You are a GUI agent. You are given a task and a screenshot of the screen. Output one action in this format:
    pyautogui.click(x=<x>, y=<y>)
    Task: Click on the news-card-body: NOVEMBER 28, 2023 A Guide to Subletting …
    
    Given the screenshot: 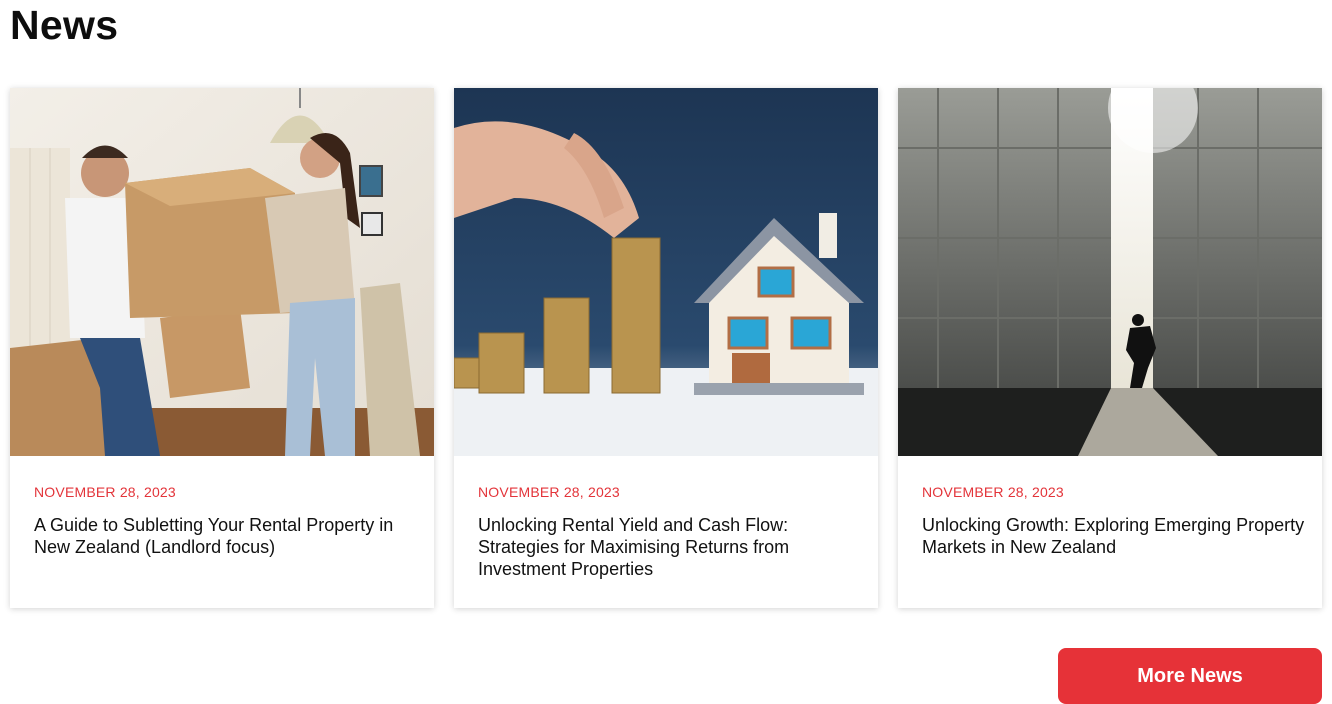 What is the action you would take?
    pyautogui.click(x=222, y=507)
    